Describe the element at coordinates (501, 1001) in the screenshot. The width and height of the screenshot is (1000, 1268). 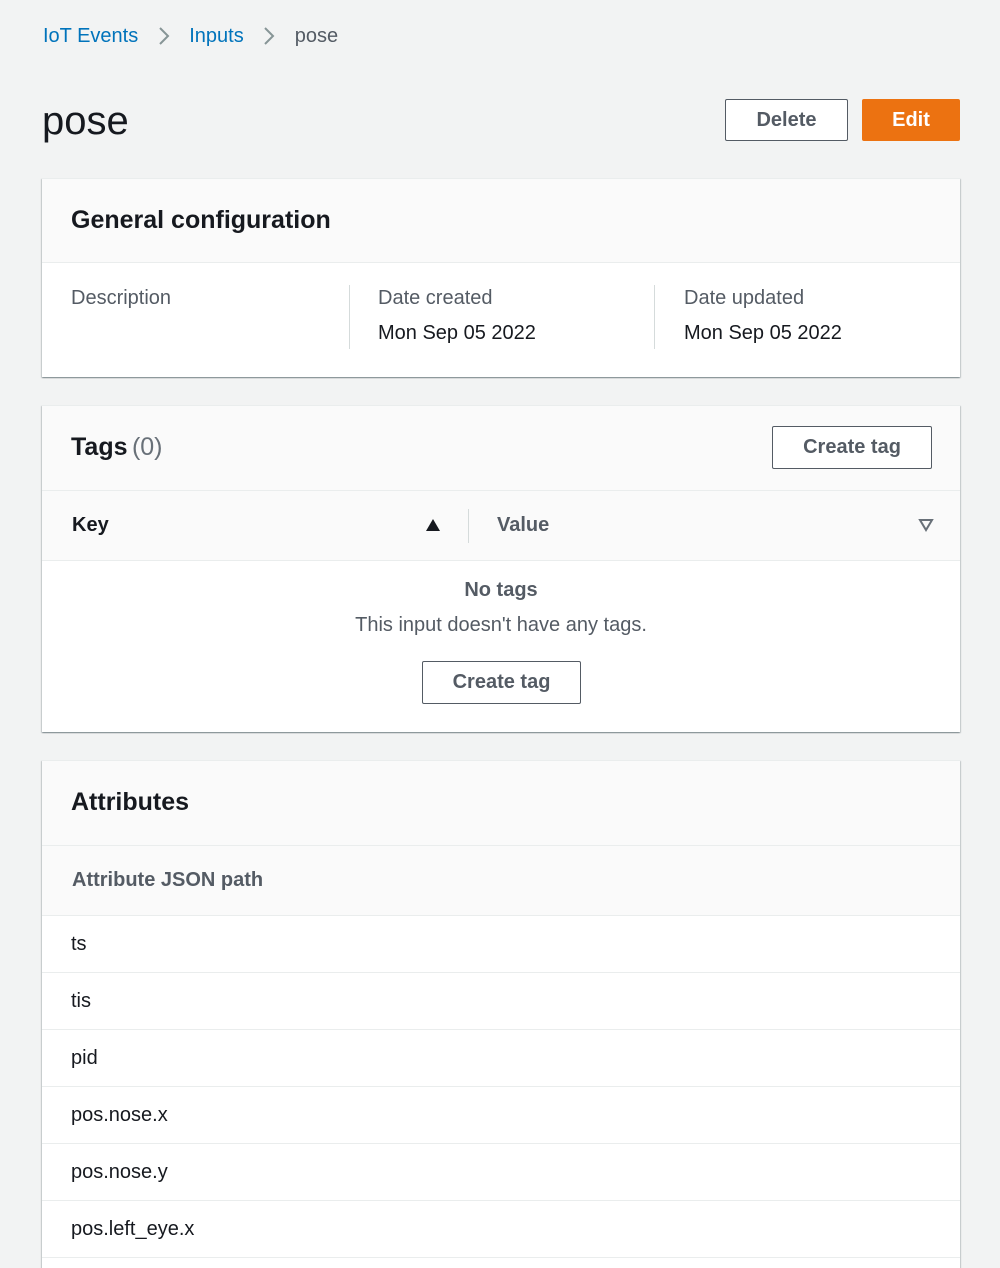
I see `table-row: tis` at that location.